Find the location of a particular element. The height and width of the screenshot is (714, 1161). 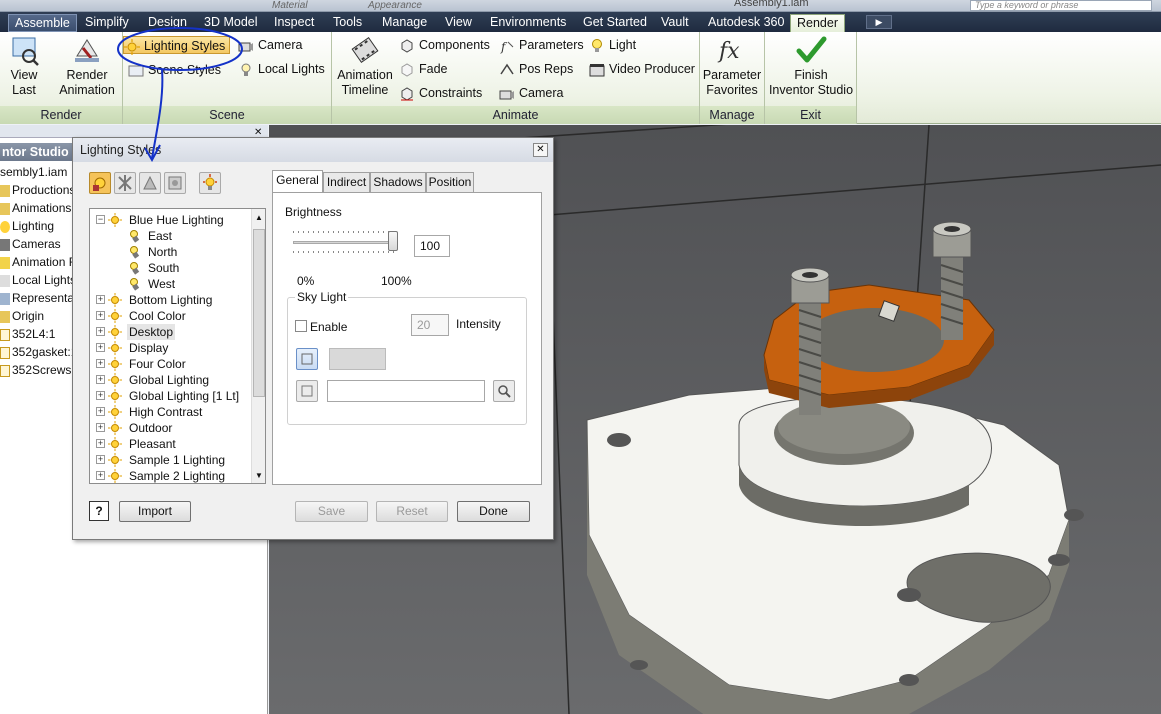

annotation-arrow-line is located at coordinates (157, 114).